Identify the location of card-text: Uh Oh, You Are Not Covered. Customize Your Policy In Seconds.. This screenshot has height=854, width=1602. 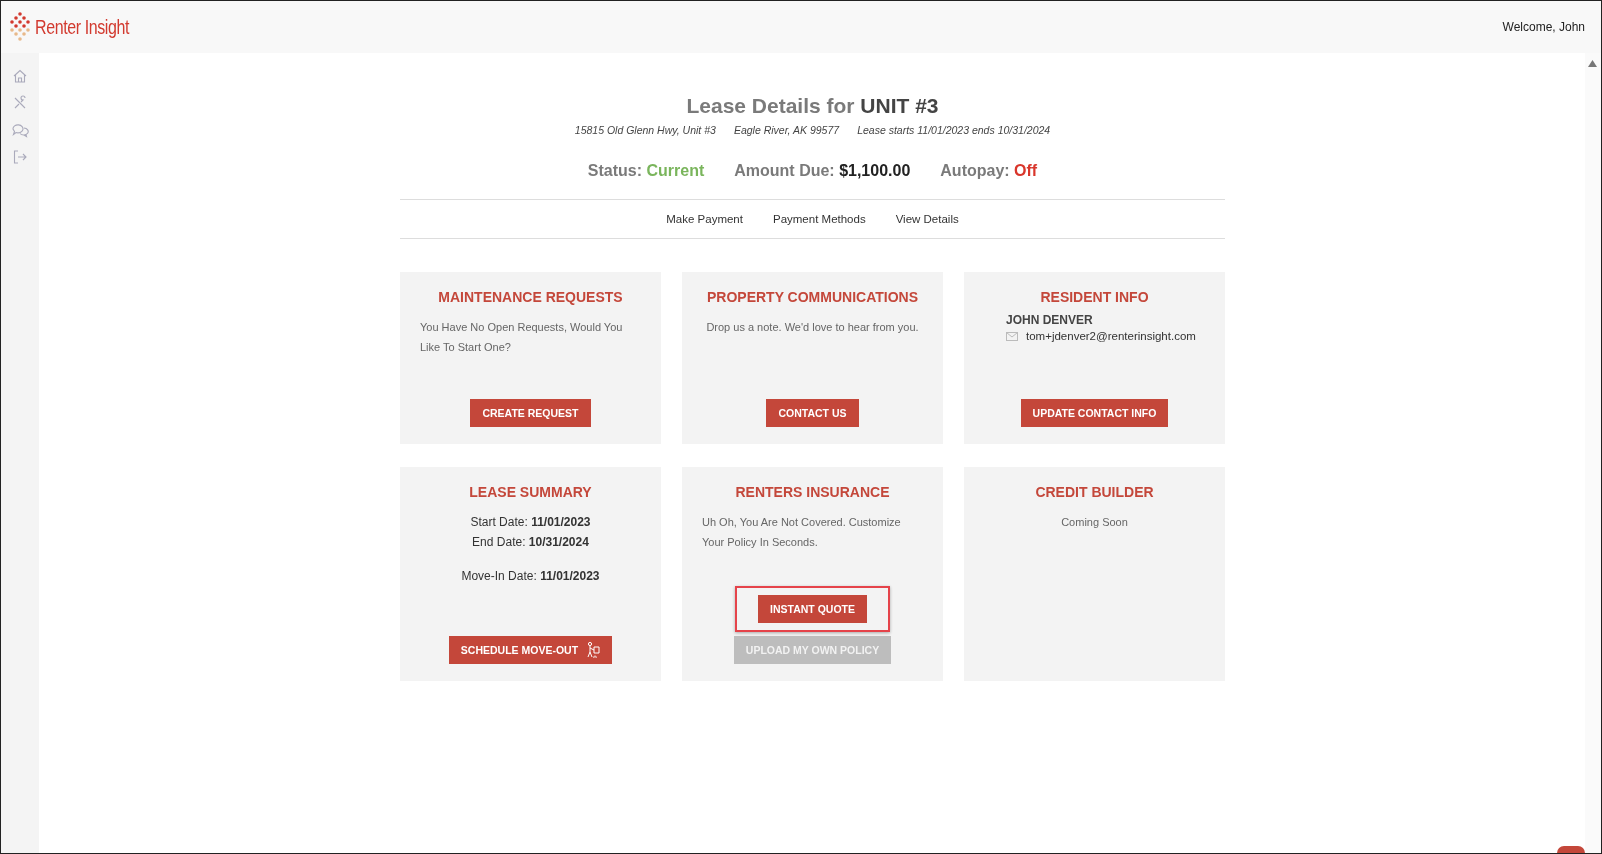
(802, 532).